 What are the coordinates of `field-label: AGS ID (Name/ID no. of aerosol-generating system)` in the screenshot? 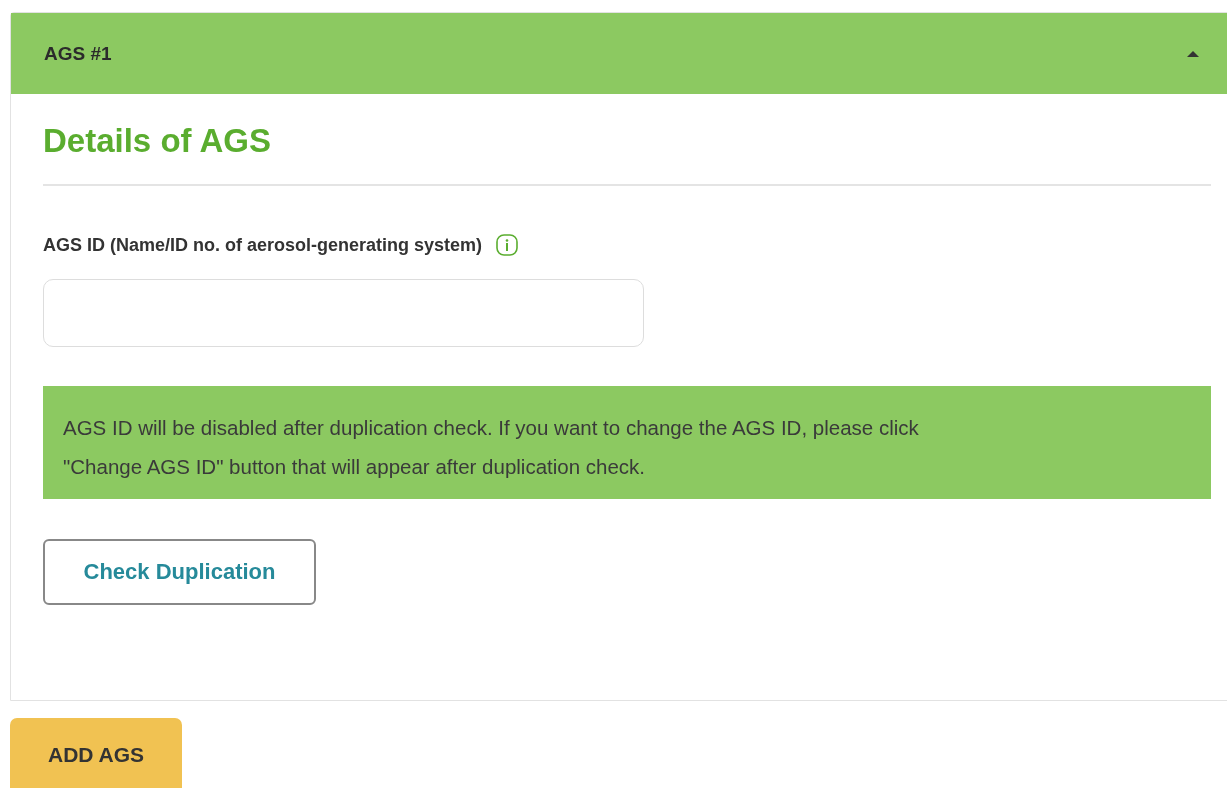 It's located at (263, 245).